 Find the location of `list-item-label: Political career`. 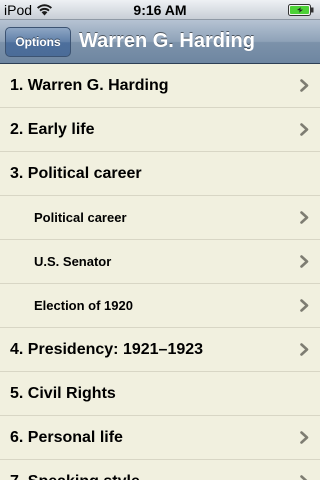

list-item-label: Political career is located at coordinates (80, 217).